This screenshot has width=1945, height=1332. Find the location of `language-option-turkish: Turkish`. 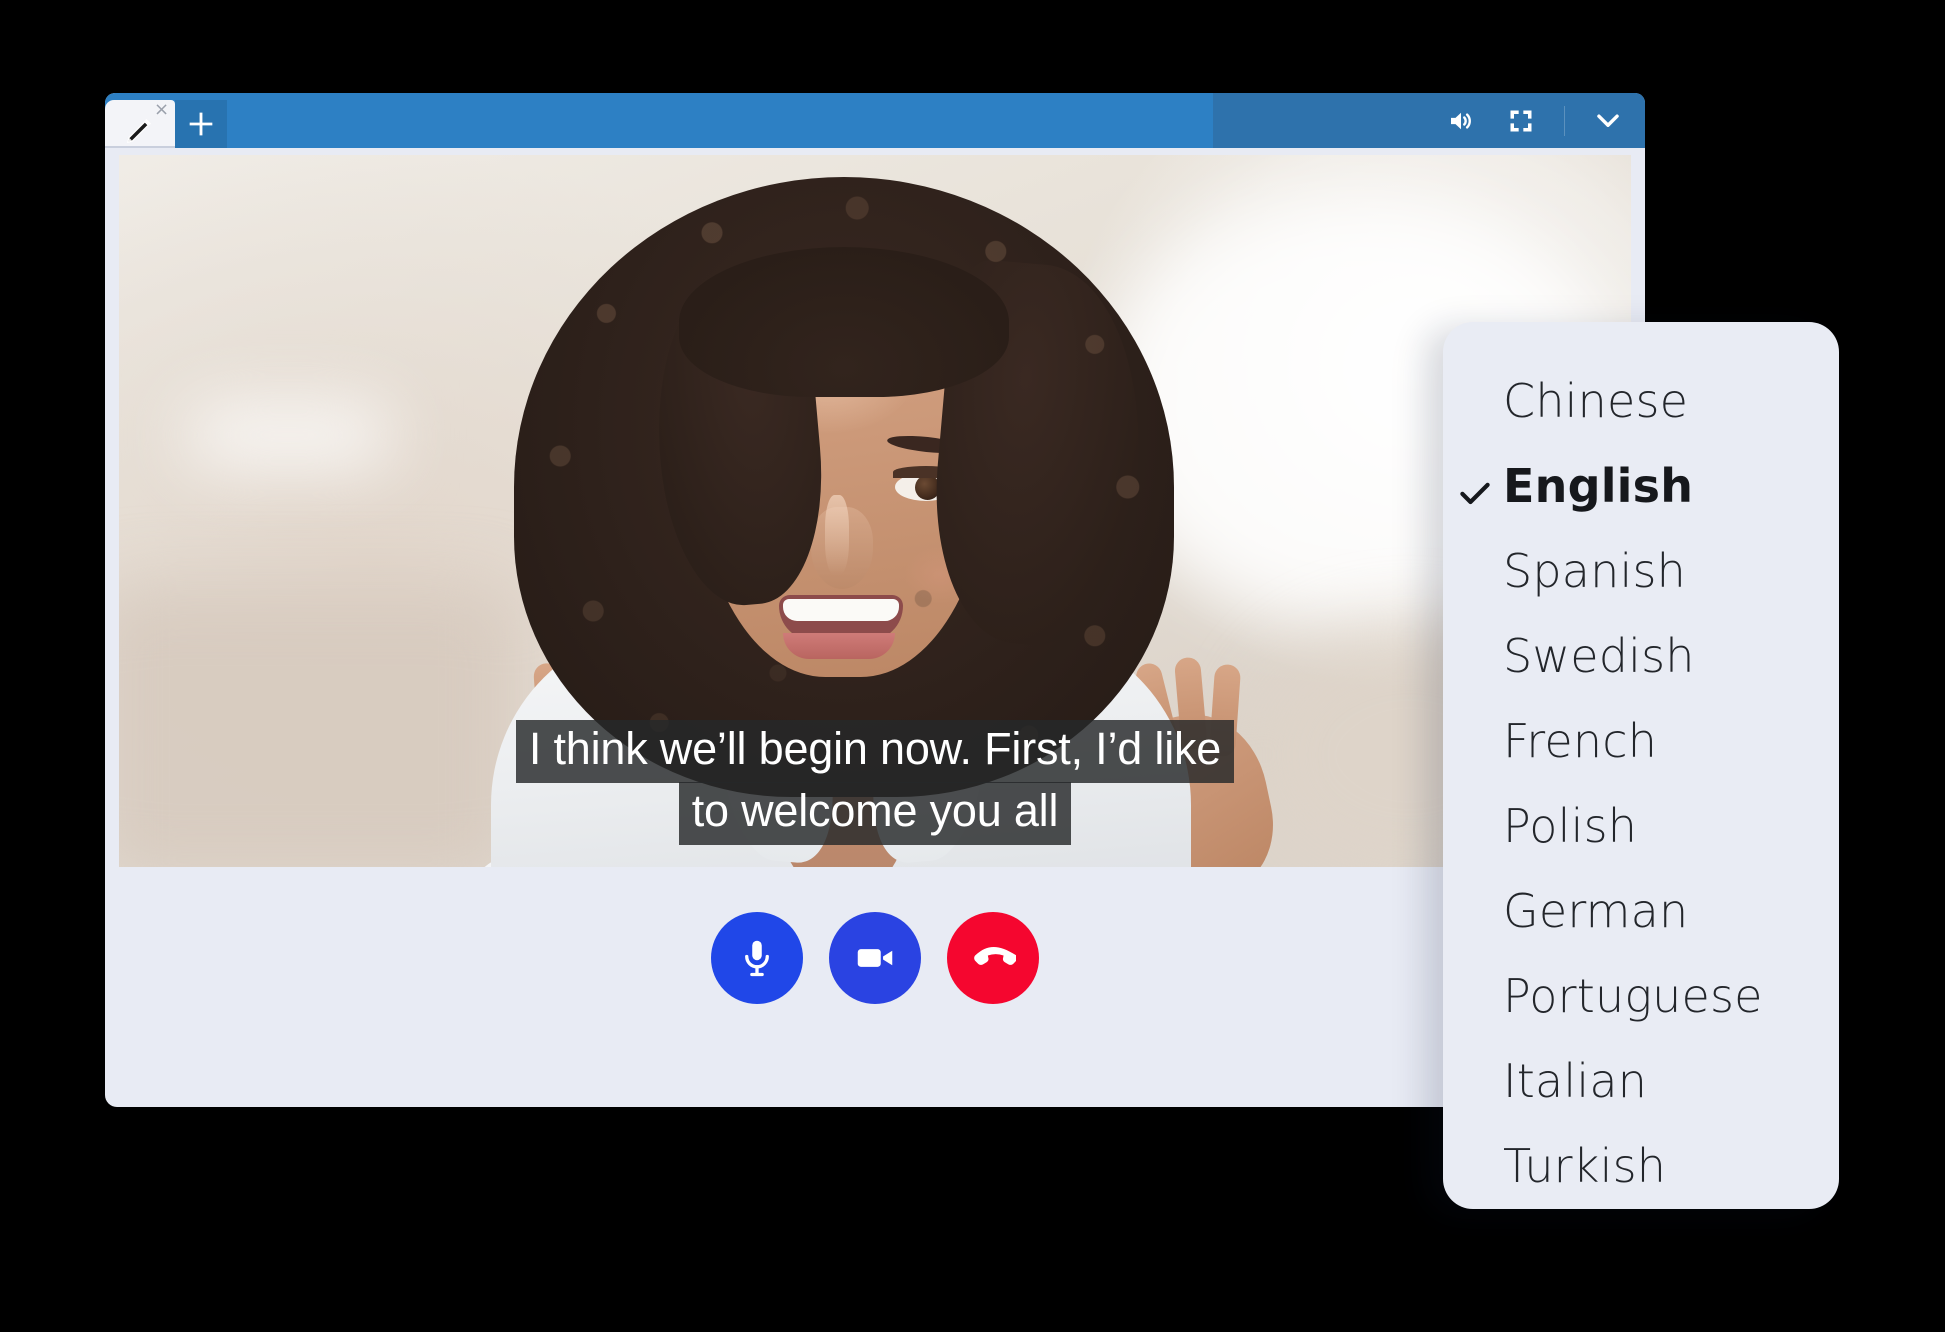

language-option-turkish: Turkish is located at coordinates (1641, 1165).